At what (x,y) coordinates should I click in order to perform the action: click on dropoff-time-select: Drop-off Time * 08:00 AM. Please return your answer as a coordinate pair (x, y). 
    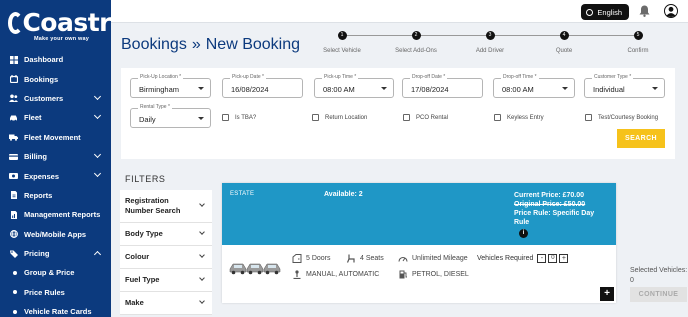
    Looking at the image, I should click on (534, 86).